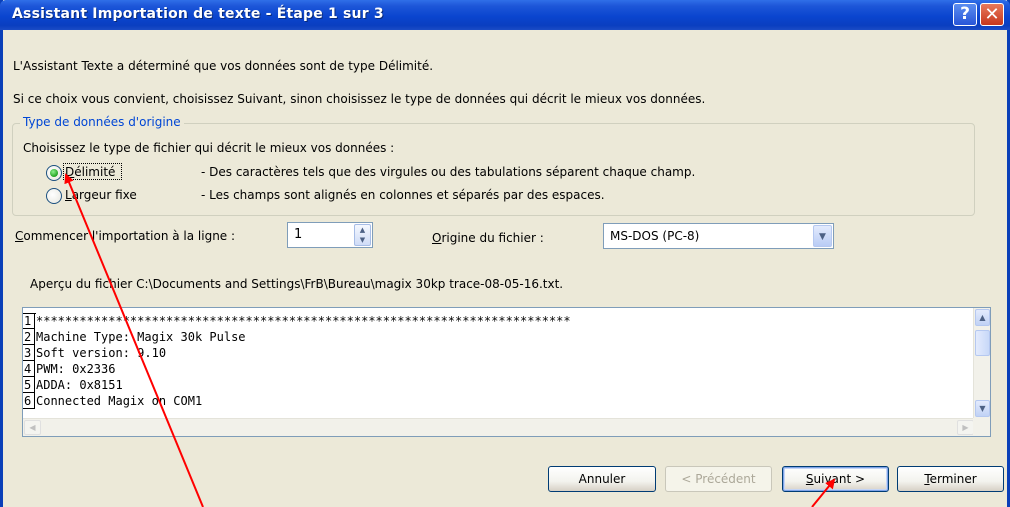  I want to click on preview-horizontal-scrollbar: ◀ ▶, so click(499, 427).